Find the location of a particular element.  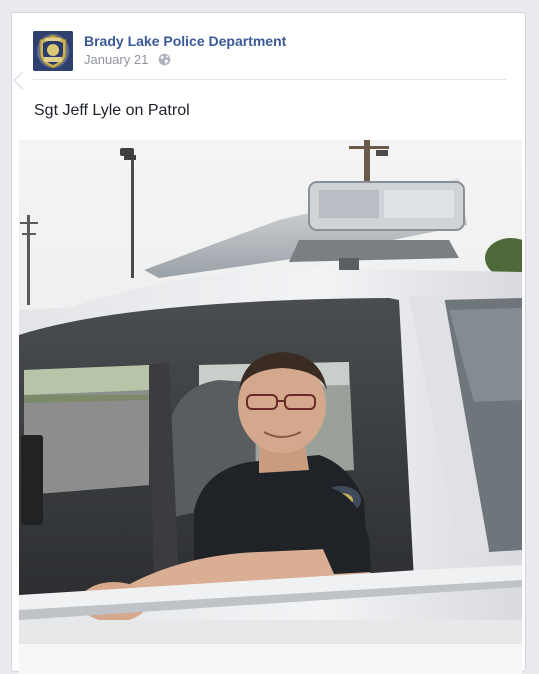

header-divider is located at coordinates (269, 79).